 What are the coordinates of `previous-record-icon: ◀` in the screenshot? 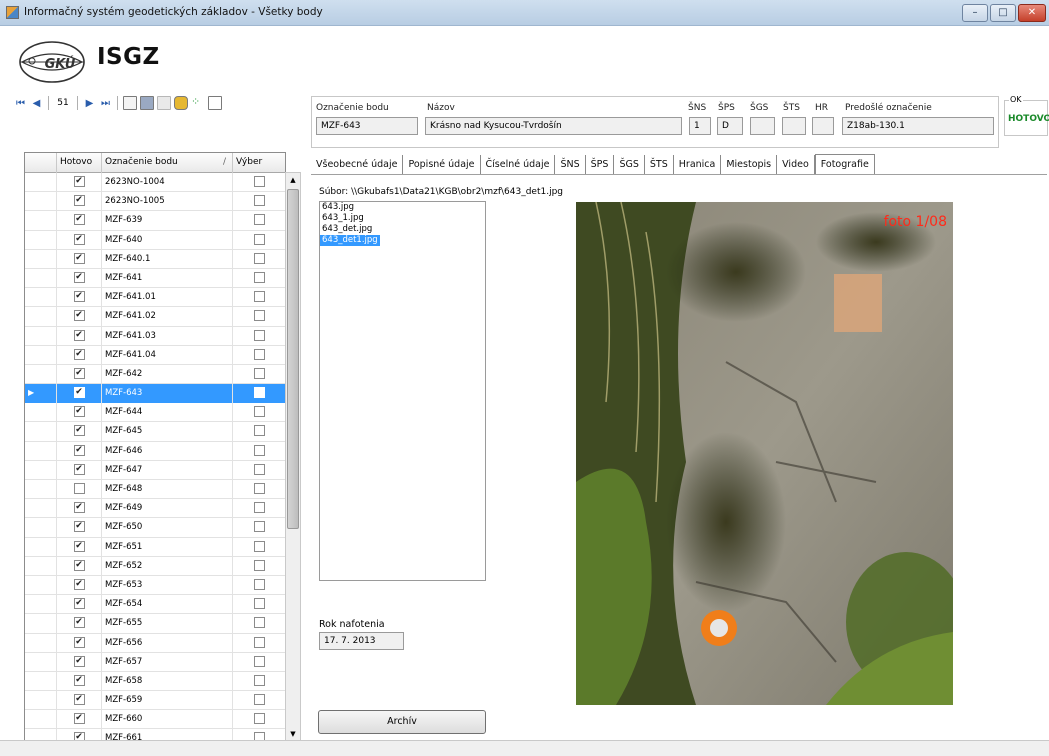 It's located at (36, 103).